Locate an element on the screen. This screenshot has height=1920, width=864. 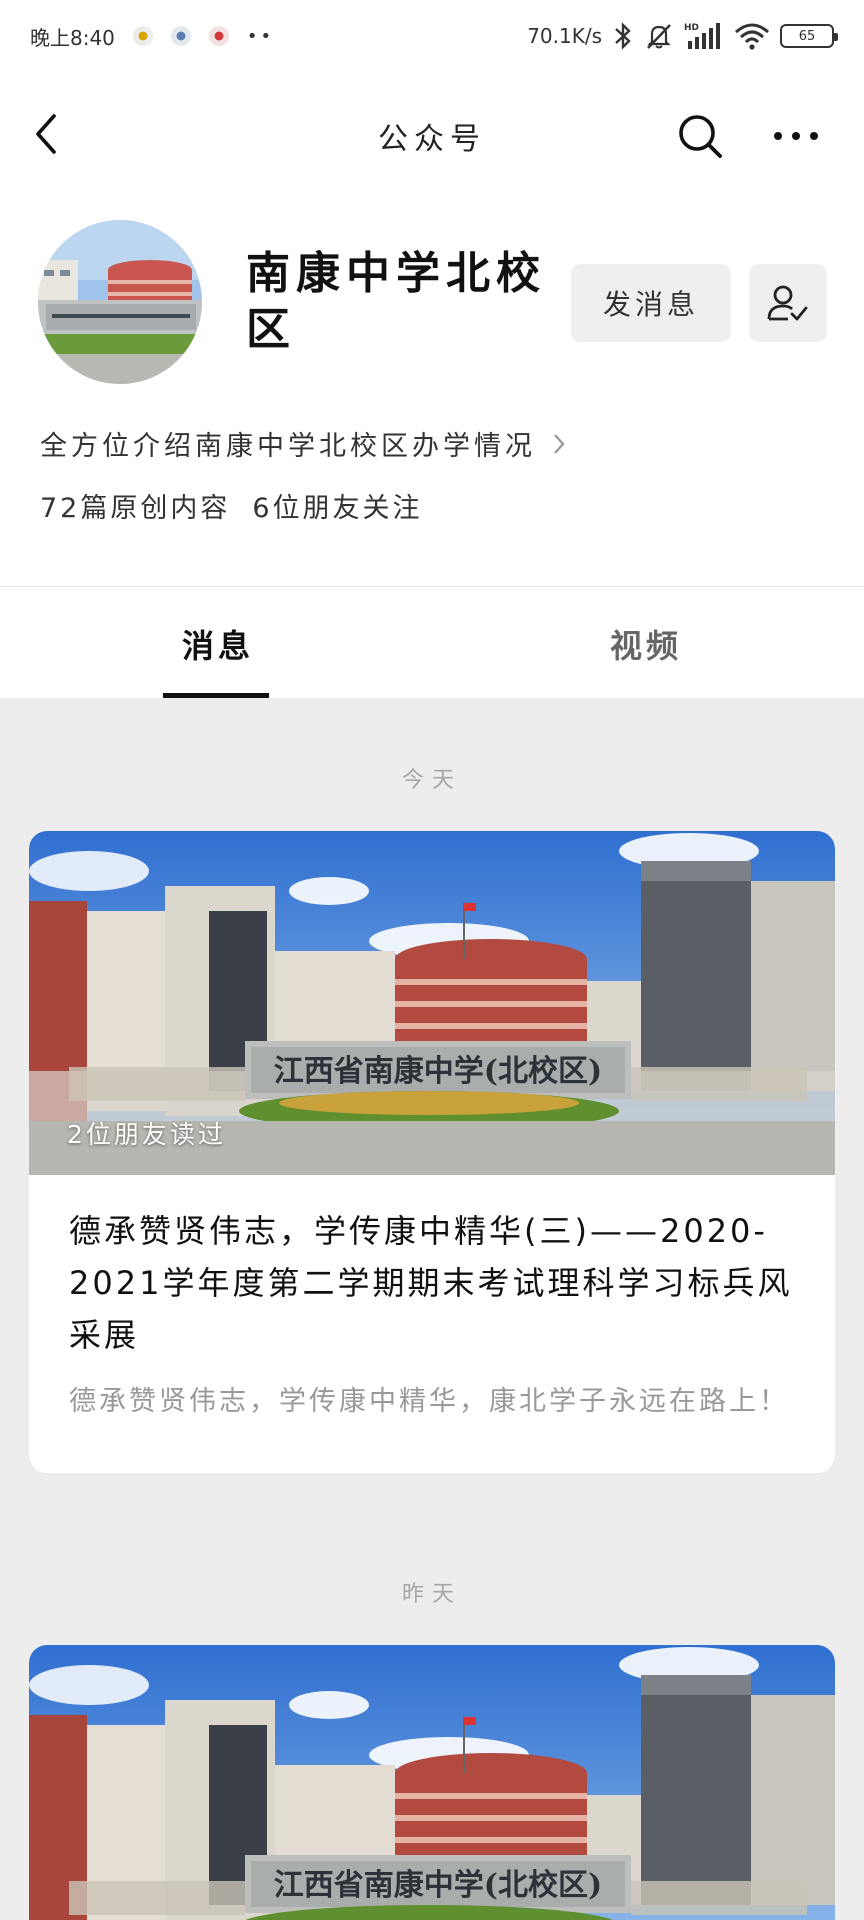
bluetooth-icon is located at coordinates (623, 36).